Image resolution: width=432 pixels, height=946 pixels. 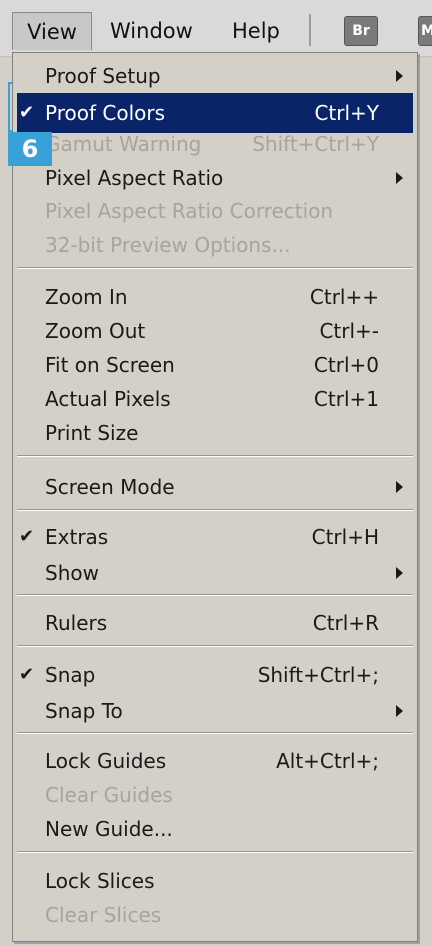 What do you see at coordinates (215, 76) in the screenshot?
I see `menu-item-proof-setup: Proof Setup` at bounding box center [215, 76].